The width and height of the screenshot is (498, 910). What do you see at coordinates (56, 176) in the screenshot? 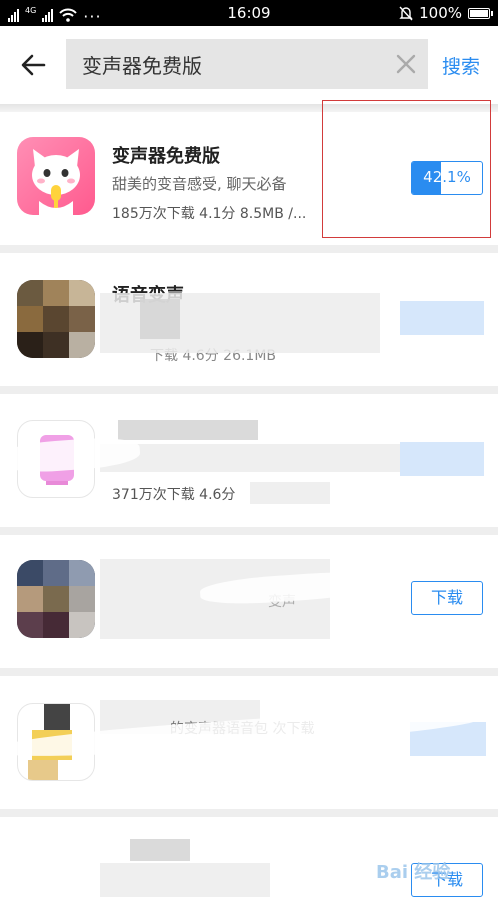
I see `app-icon-cat` at bounding box center [56, 176].